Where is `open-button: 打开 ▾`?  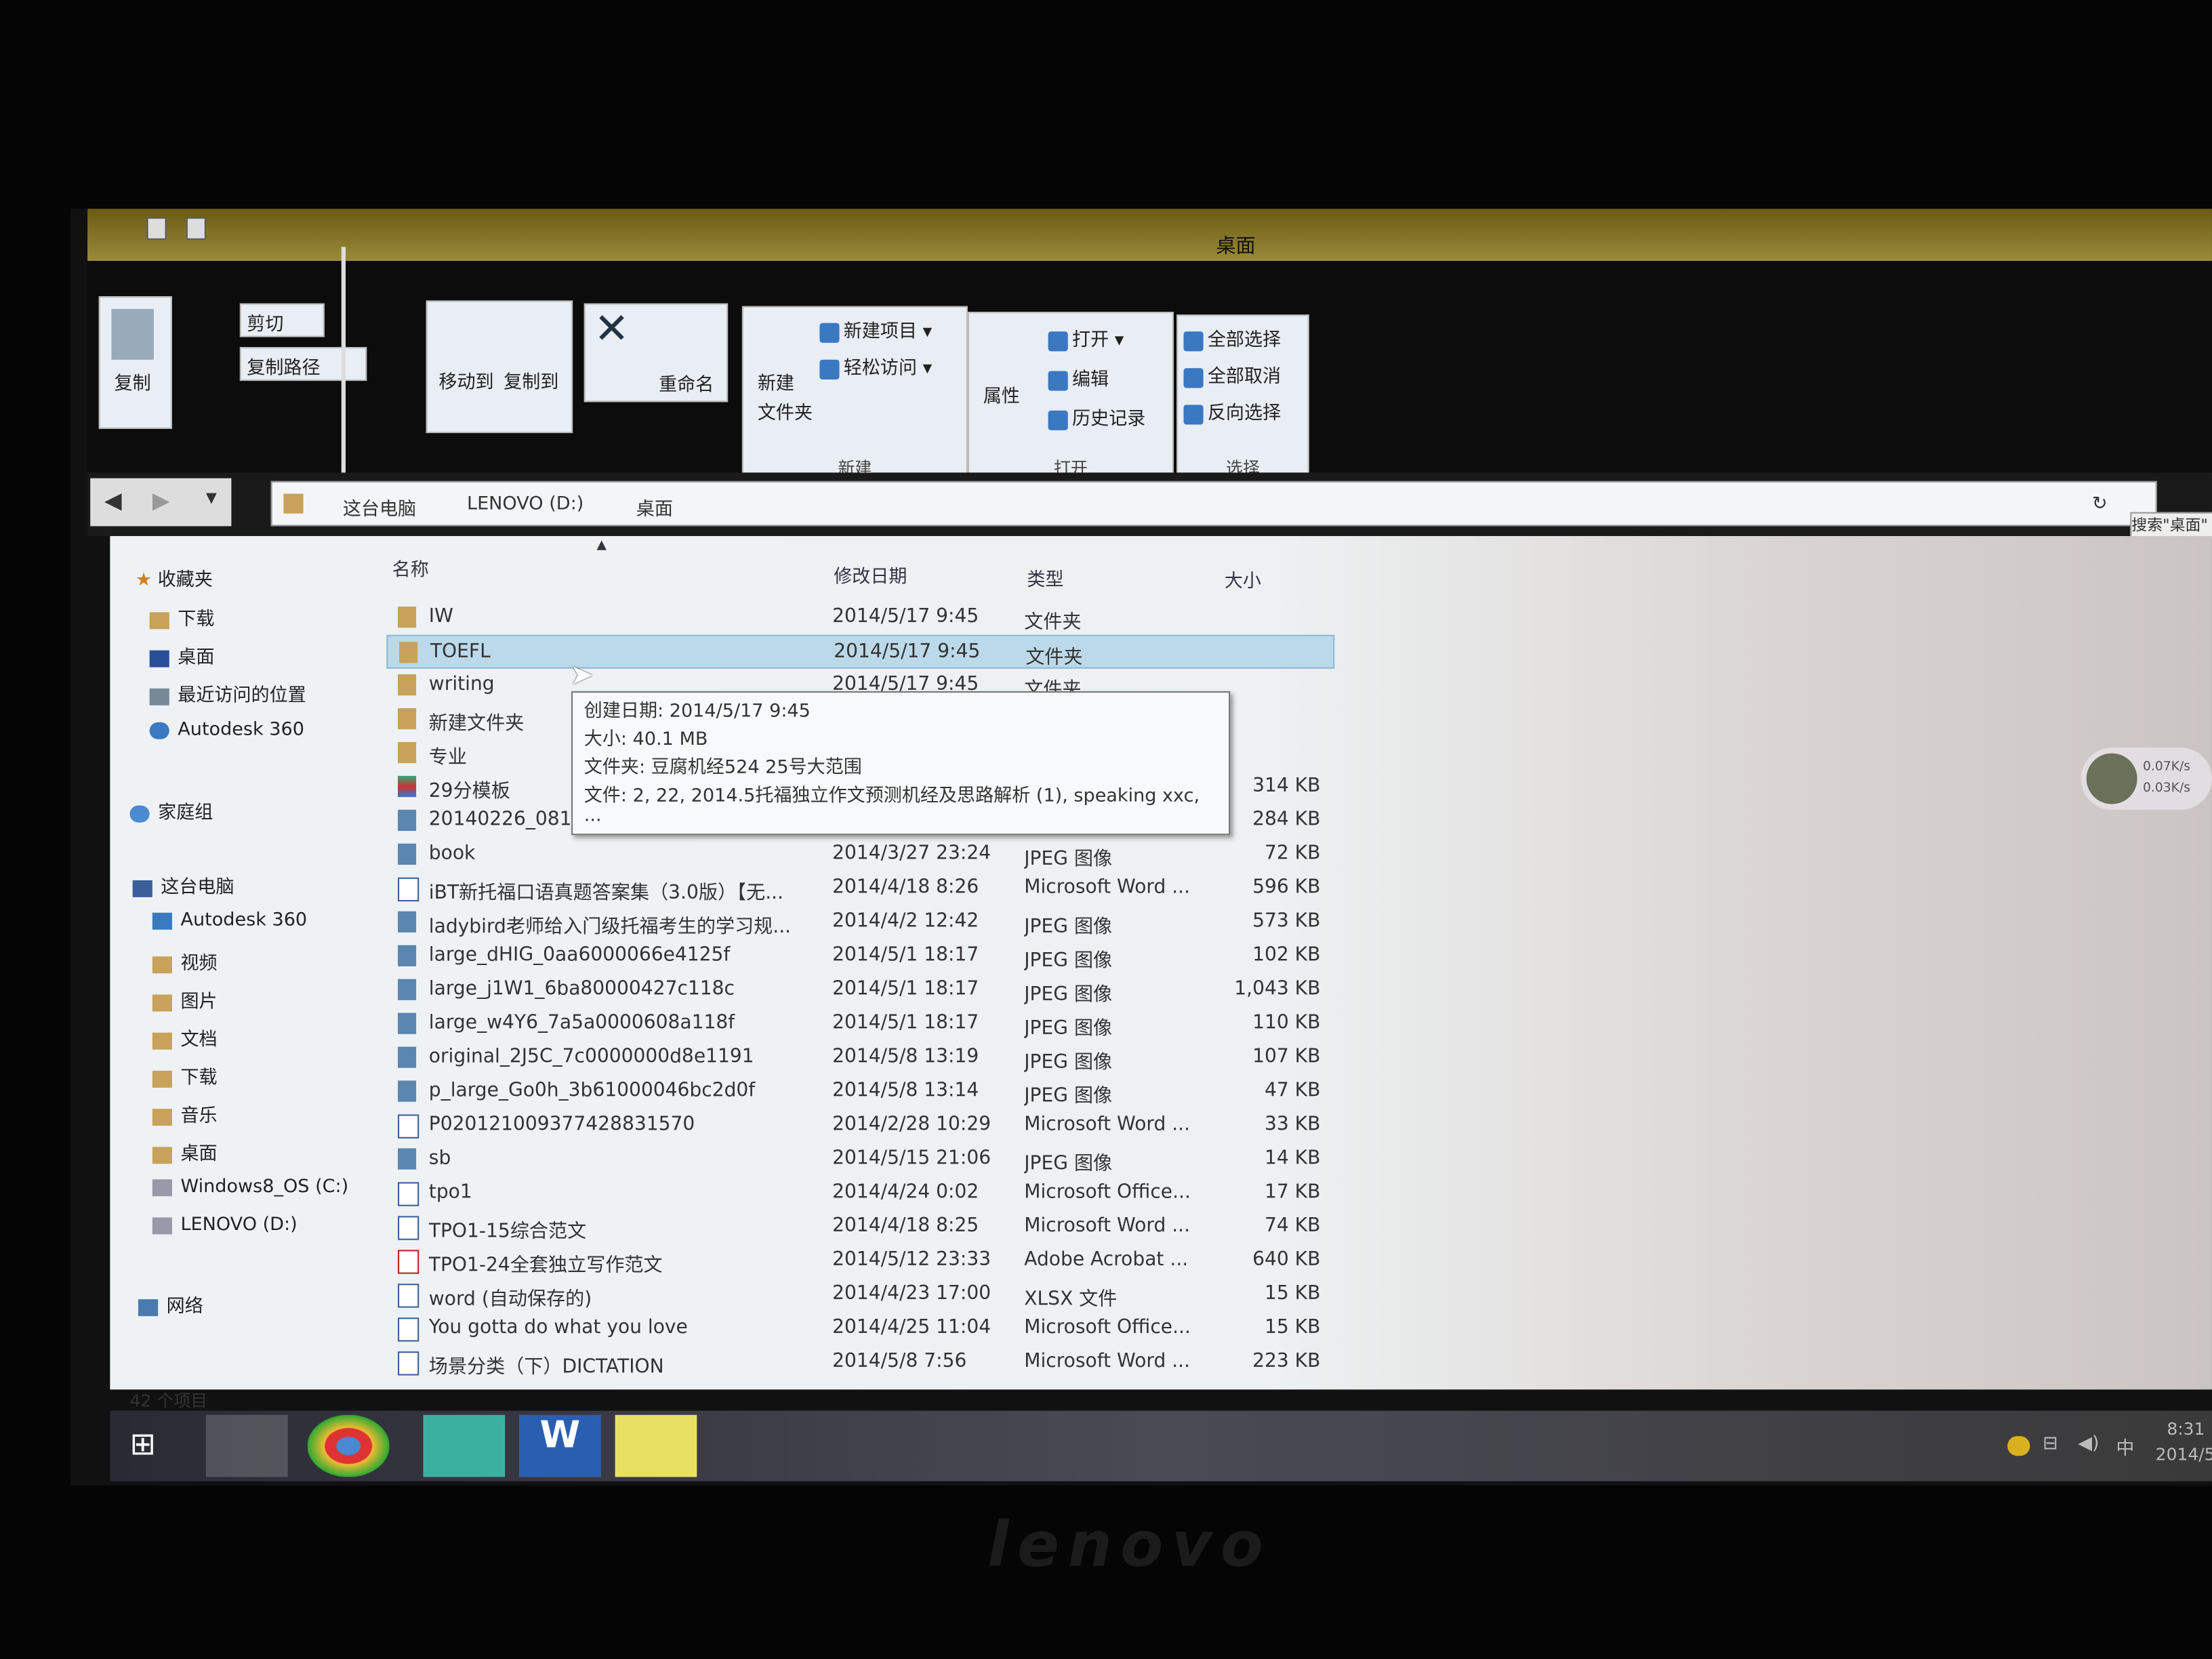
open-button: 打开 ▾ is located at coordinates (1086, 339).